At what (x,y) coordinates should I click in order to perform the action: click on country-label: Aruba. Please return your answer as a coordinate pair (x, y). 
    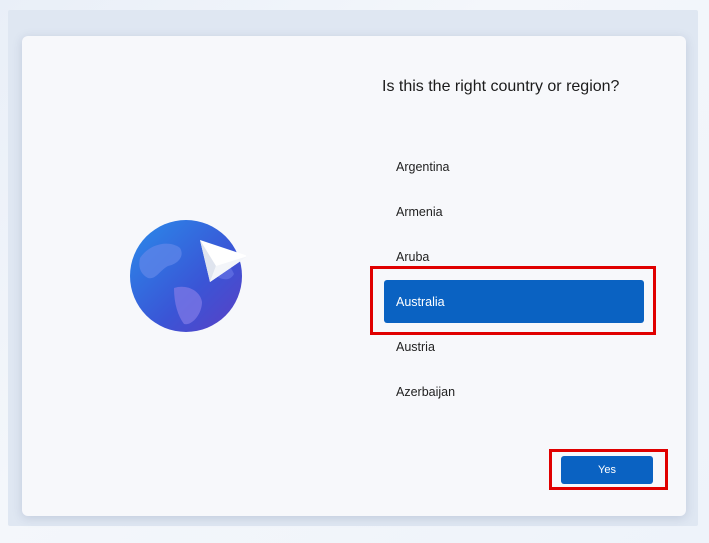
    Looking at the image, I should click on (413, 256).